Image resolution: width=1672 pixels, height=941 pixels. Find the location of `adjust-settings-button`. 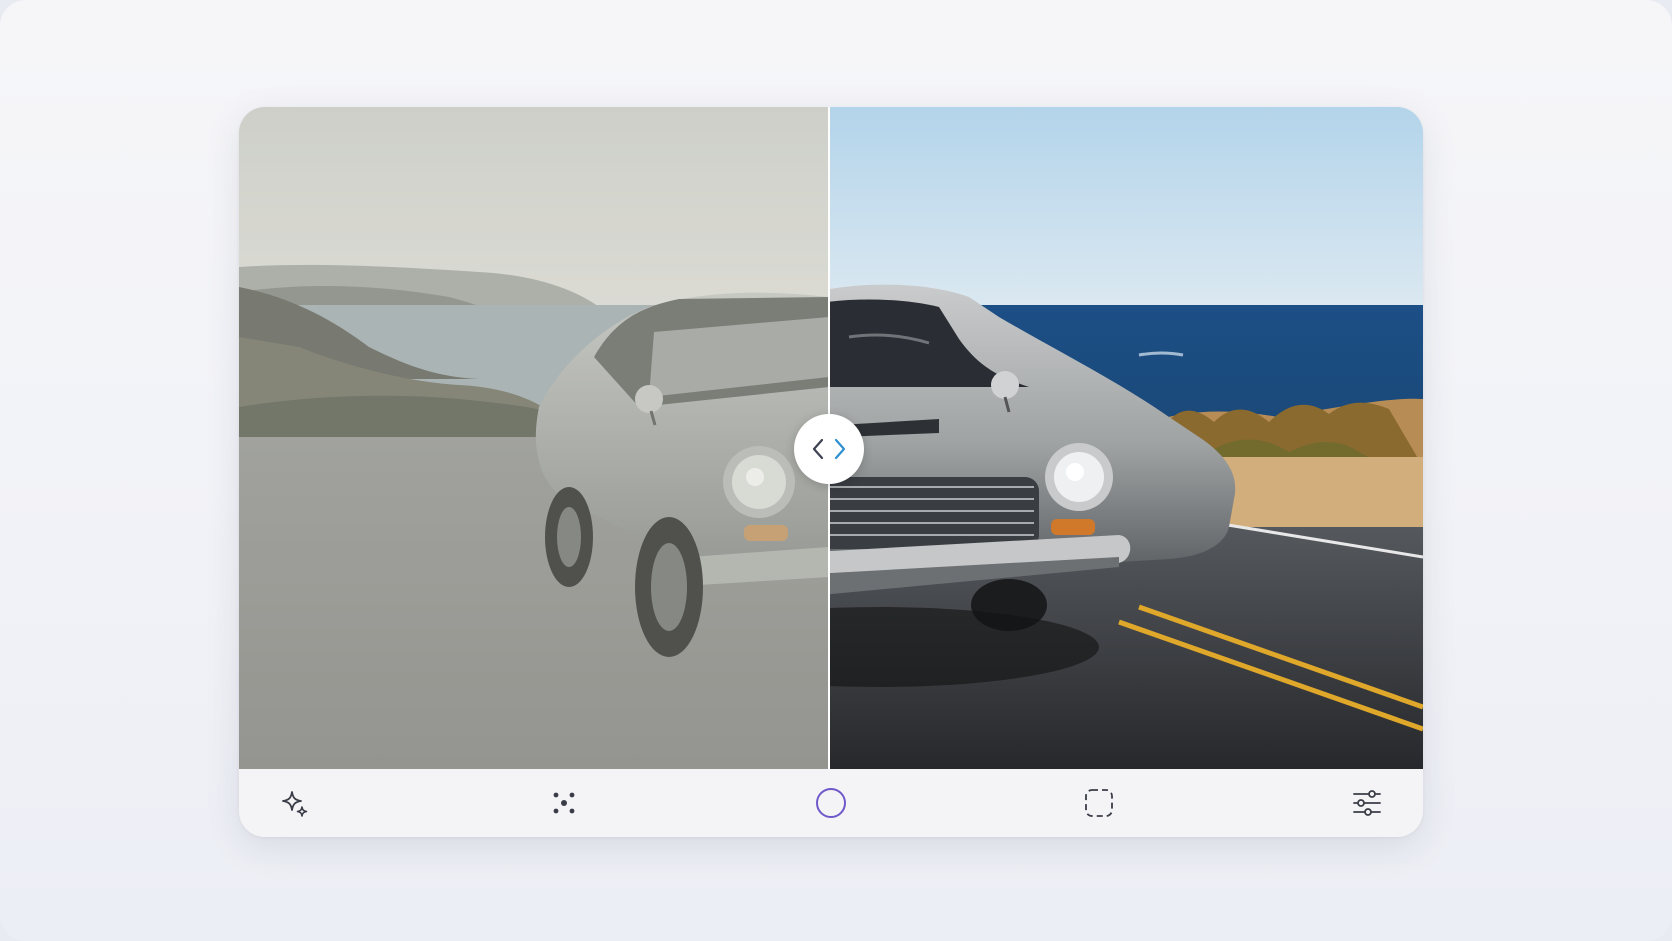

adjust-settings-button is located at coordinates (1367, 803).